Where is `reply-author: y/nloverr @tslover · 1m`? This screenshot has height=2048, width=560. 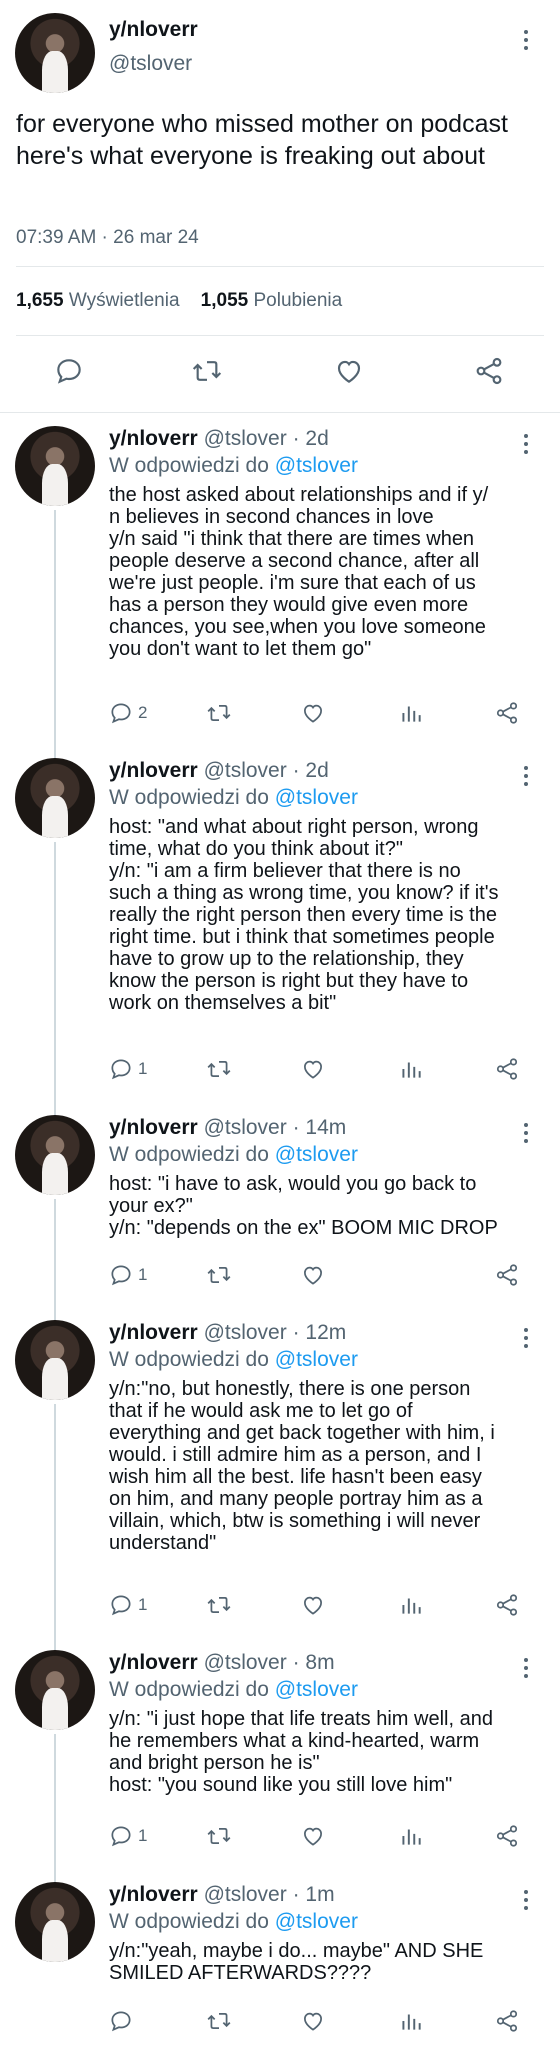
reply-author: y/nloverr @tslover · 1m is located at coordinates (222, 1895).